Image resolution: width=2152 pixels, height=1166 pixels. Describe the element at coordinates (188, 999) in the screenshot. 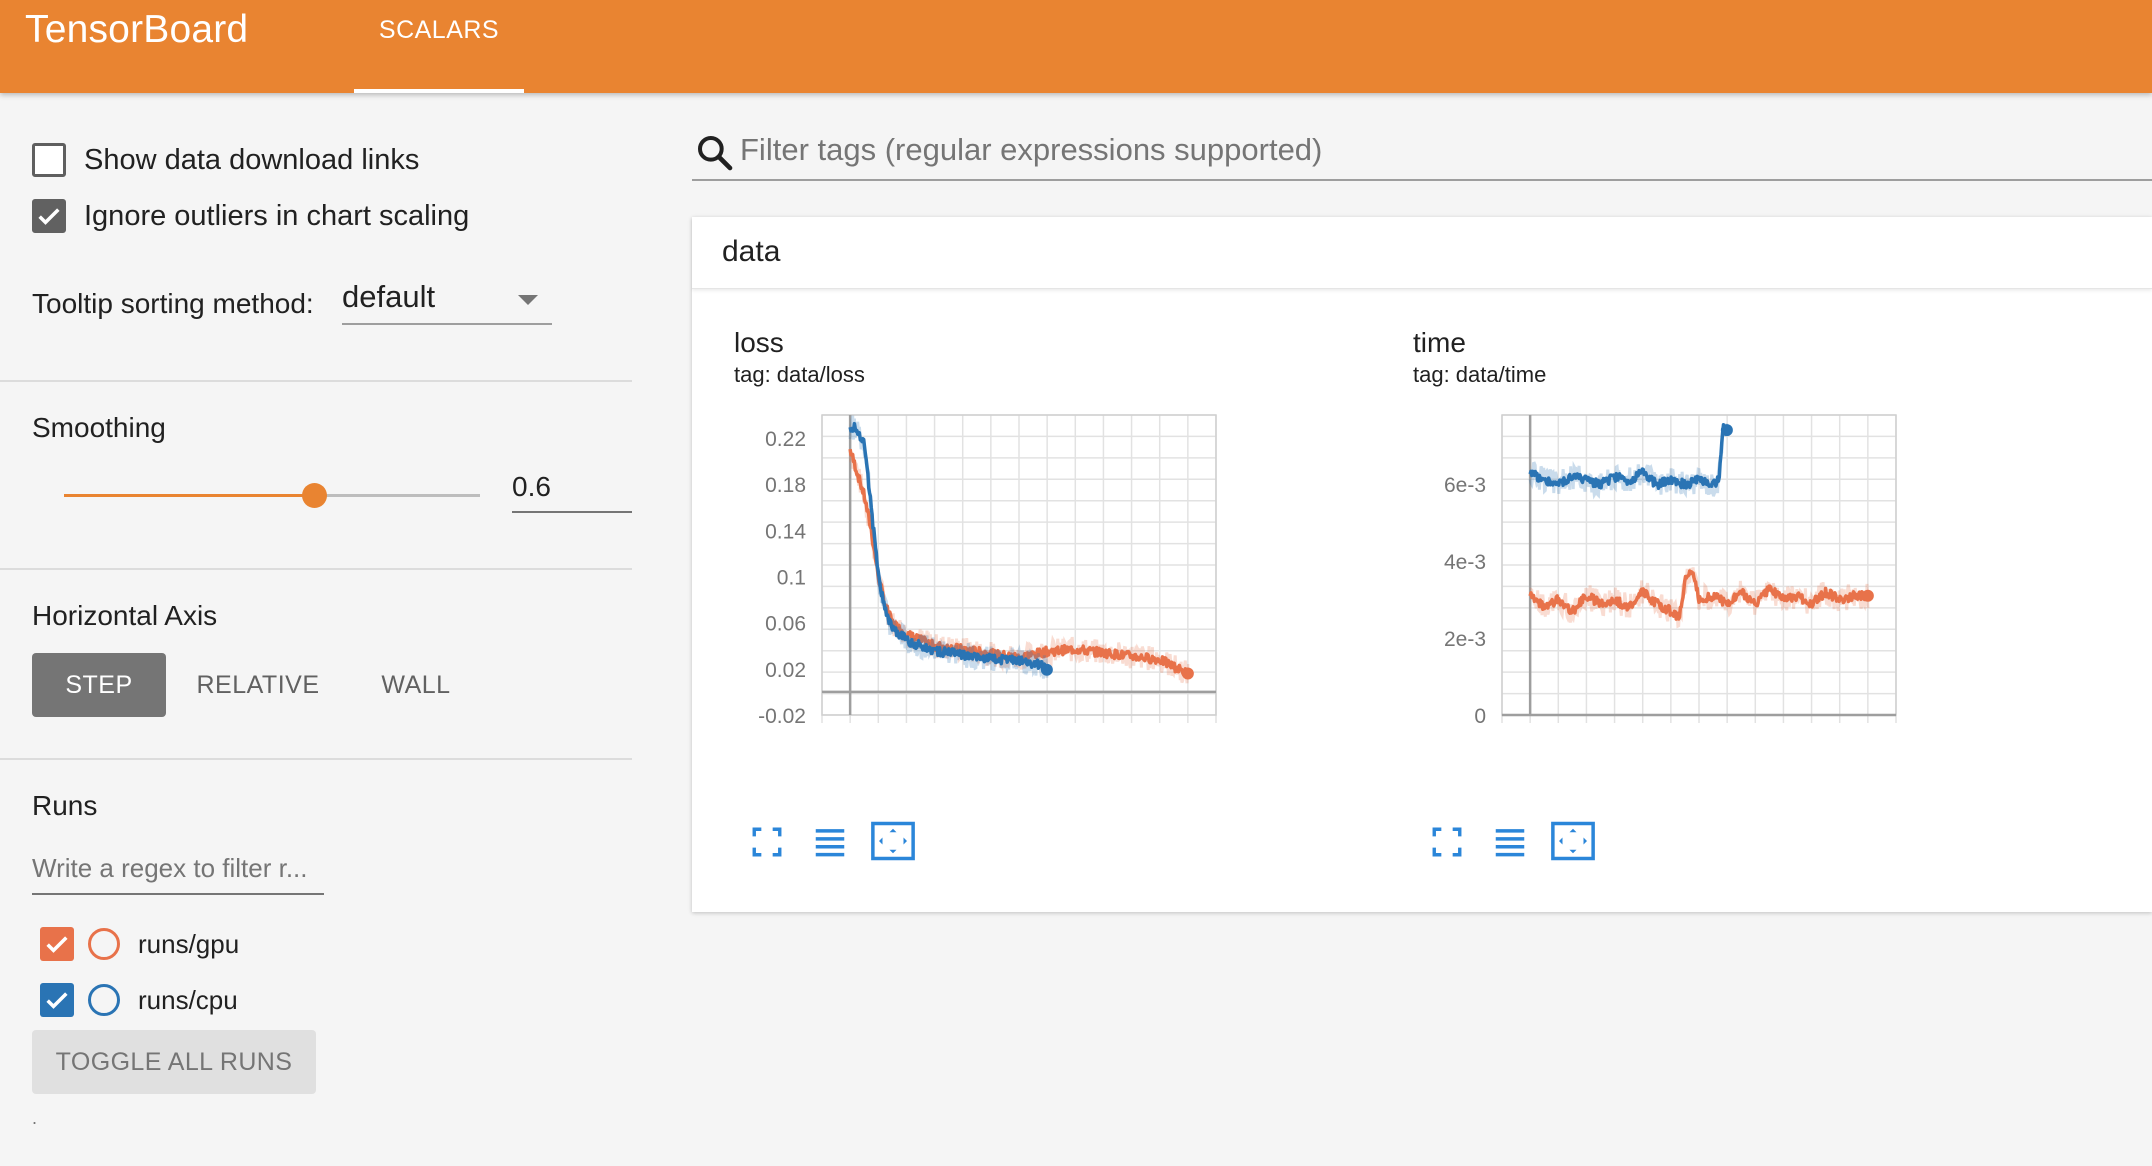

I see `run-cpu-label: runs/cpu` at that location.